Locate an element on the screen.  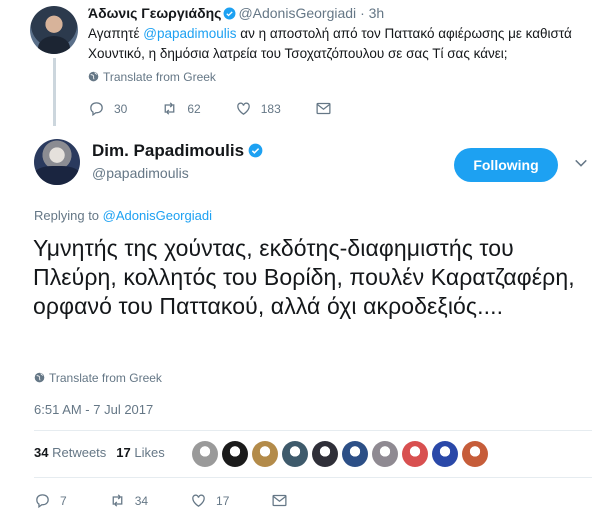
likes-stat-label: Likes is located at coordinates (149, 452).